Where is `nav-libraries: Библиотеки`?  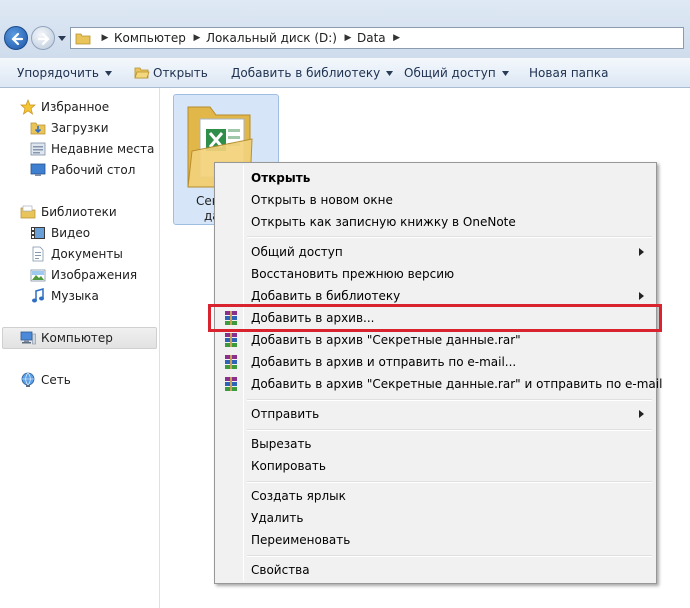 nav-libraries: Библиотеки is located at coordinates (68, 212).